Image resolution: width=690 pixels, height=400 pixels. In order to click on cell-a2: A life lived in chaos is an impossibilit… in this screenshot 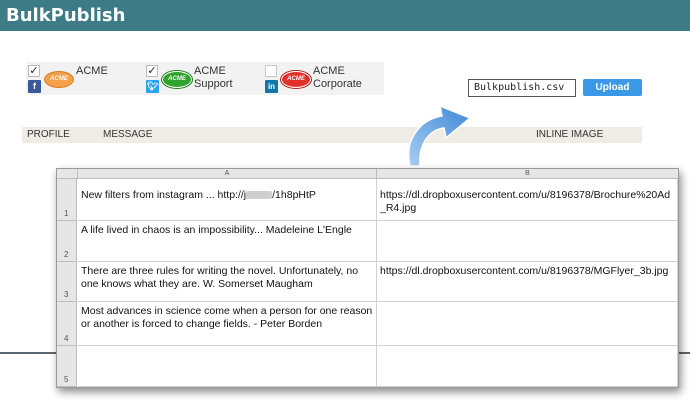, I will do `click(227, 241)`.